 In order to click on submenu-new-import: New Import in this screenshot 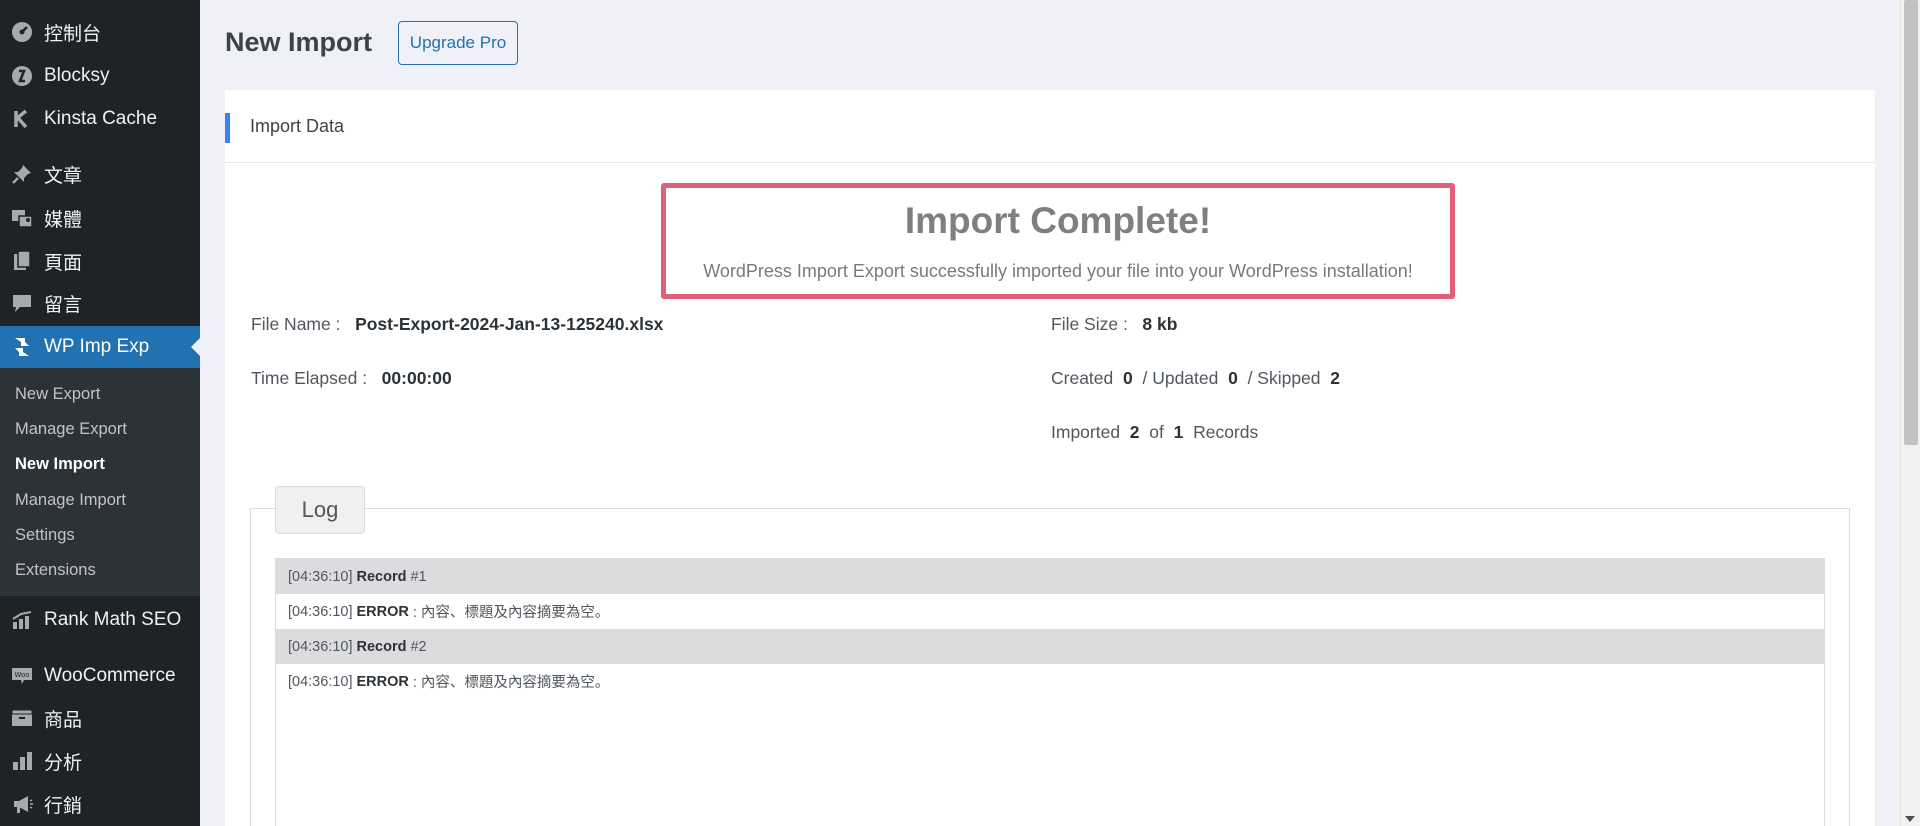, I will do `click(60, 464)`.